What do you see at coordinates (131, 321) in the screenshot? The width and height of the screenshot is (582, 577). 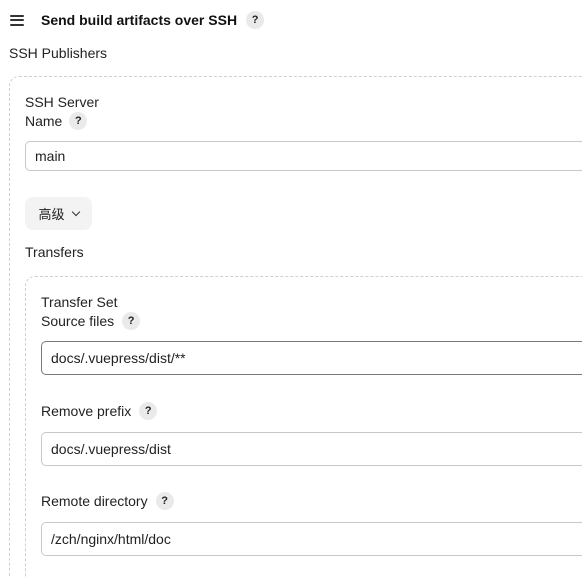 I see `source-files-help-icon: ?` at bounding box center [131, 321].